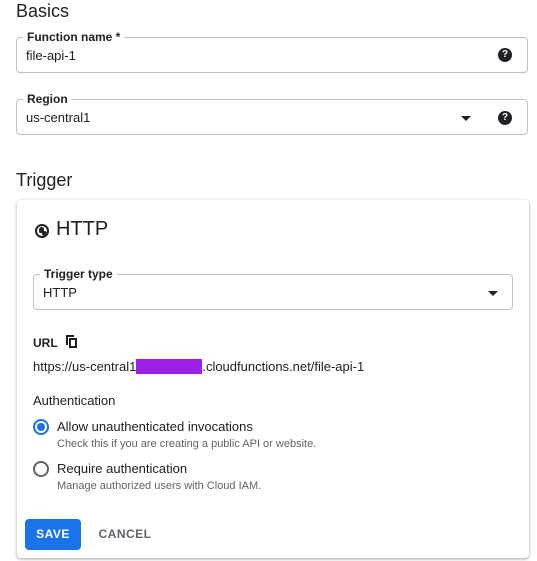 This screenshot has height=561, width=537. What do you see at coordinates (125, 534) in the screenshot?
I see `cancel-button: CANCEL` at bounding box center [125, 534].